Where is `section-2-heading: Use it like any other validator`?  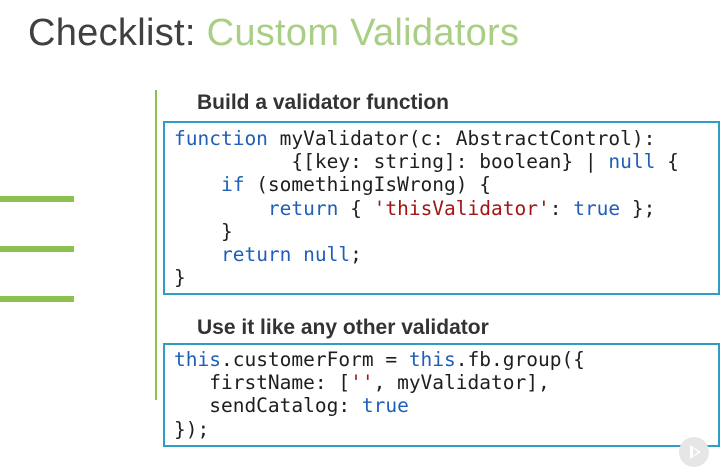
section-2-heading: Use it like any other validator is located at coordinates (343, 327).